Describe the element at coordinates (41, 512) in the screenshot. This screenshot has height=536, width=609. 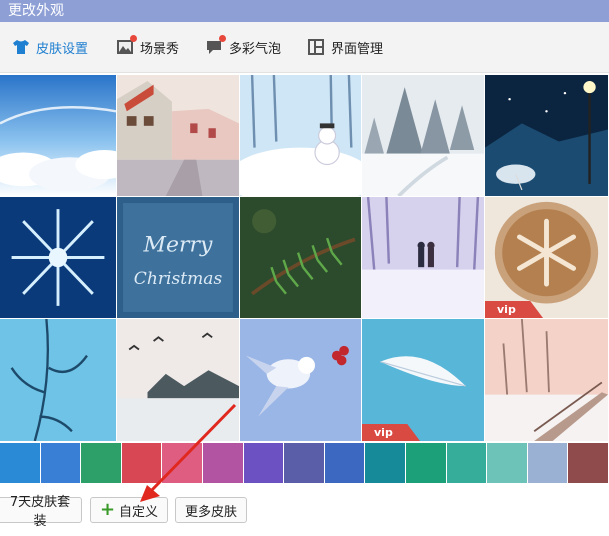
I see `skin-suite-button: 7天皮肤套装` at that location.